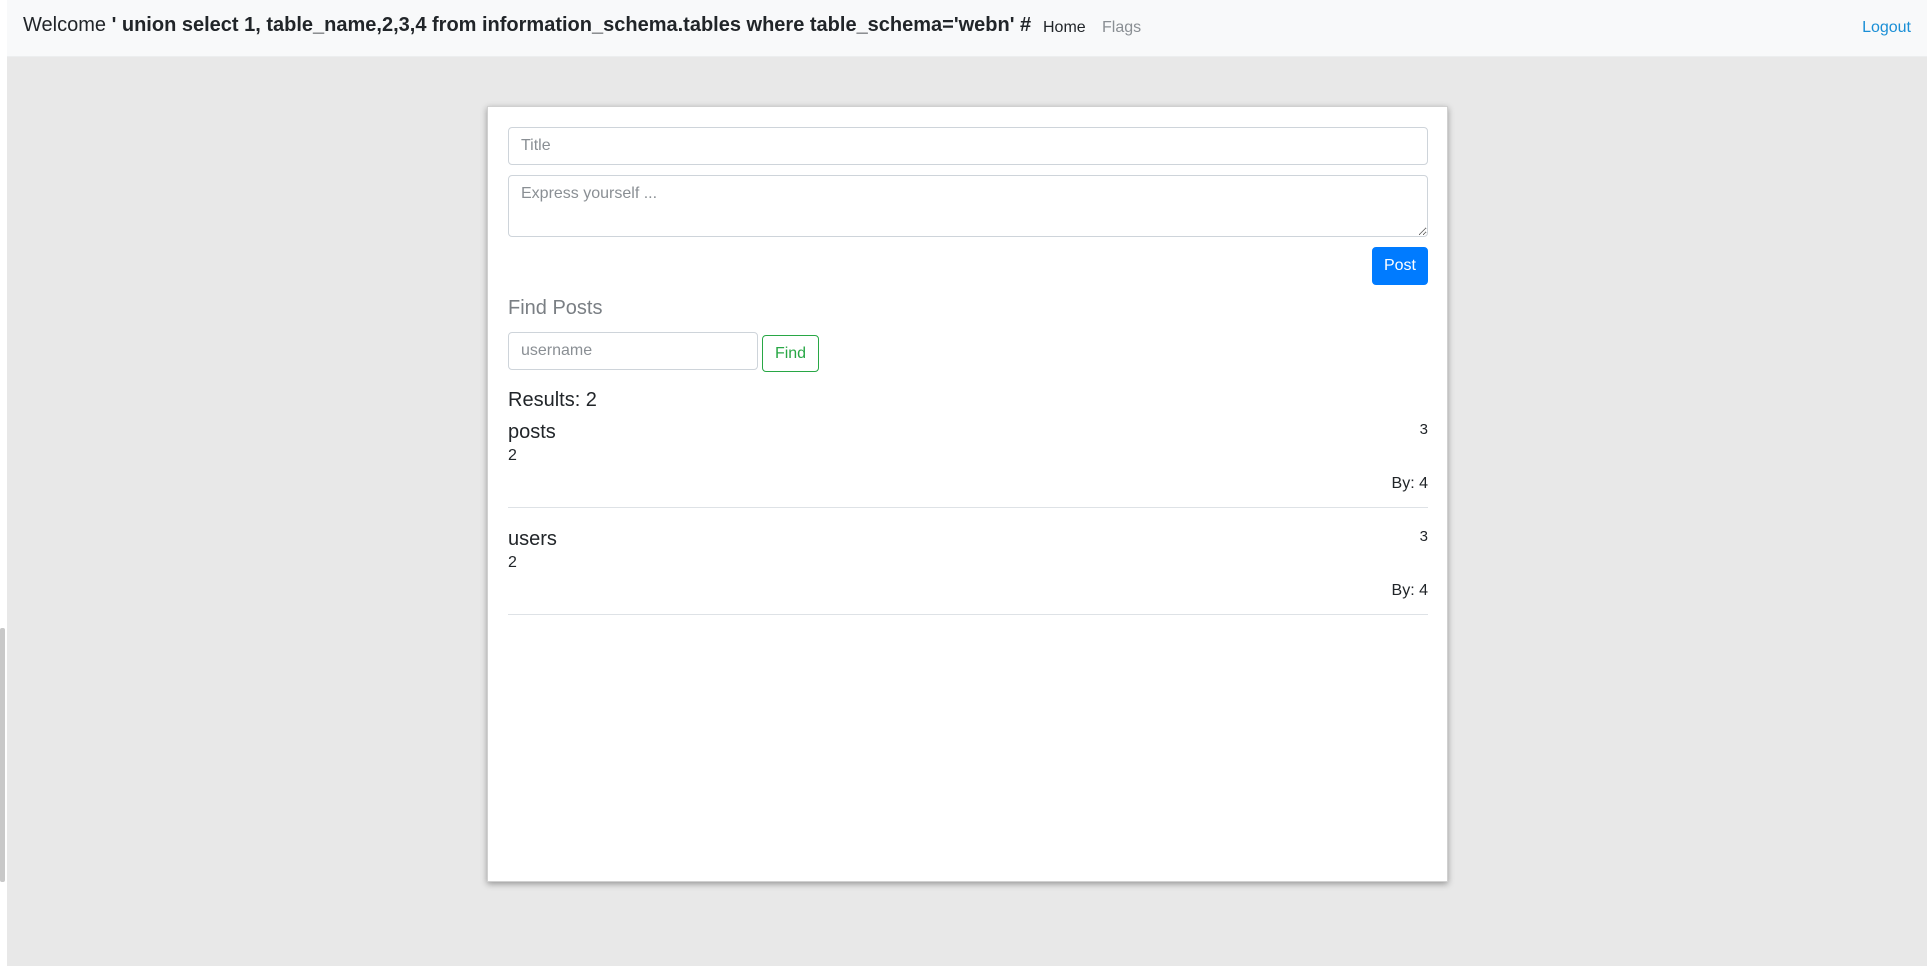  Describe the element at coordinates (1400, 266) in the screenshot. I see `post-button: Post` at that location.